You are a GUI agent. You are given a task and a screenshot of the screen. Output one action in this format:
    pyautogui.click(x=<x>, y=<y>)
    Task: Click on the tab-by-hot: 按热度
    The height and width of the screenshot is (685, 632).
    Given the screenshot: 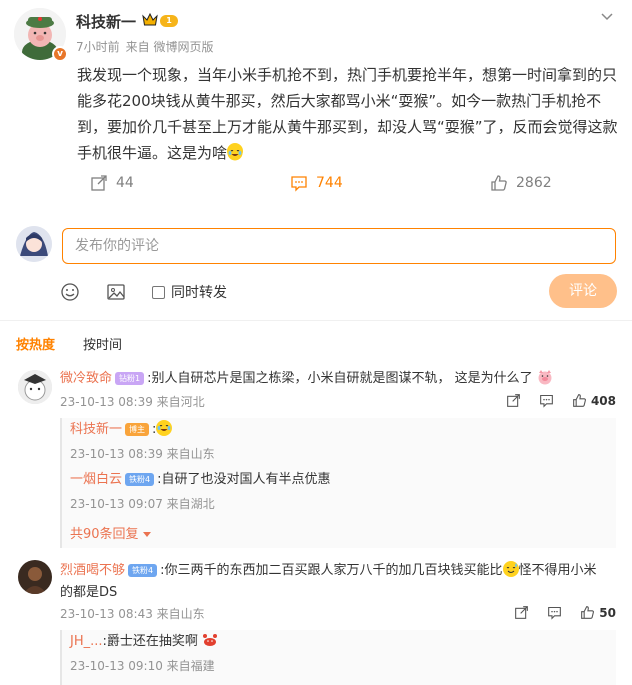 What is the action you would take?
    pyautogui.click(x=35, y=343)
    